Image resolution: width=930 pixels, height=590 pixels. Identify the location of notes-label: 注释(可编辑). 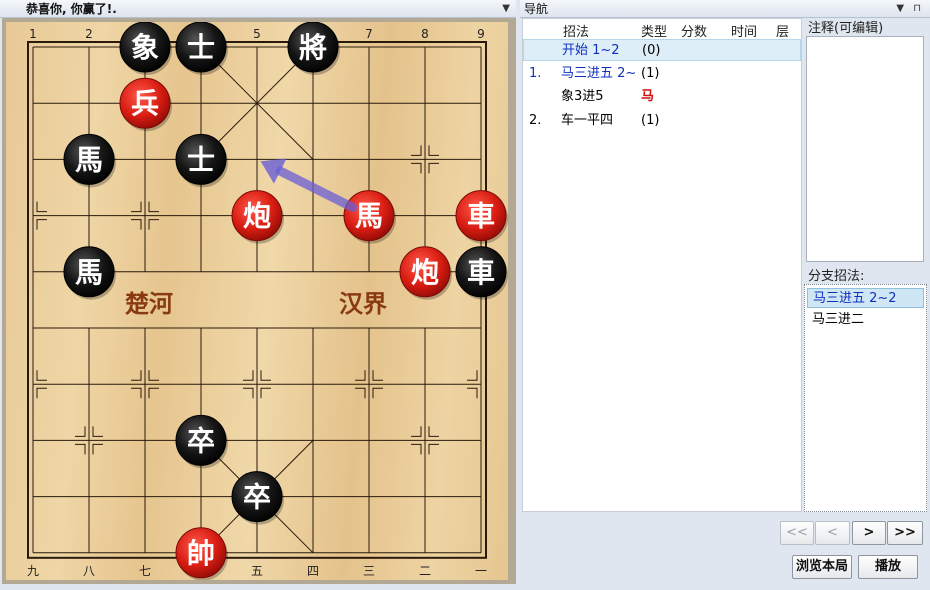
(846, 28).